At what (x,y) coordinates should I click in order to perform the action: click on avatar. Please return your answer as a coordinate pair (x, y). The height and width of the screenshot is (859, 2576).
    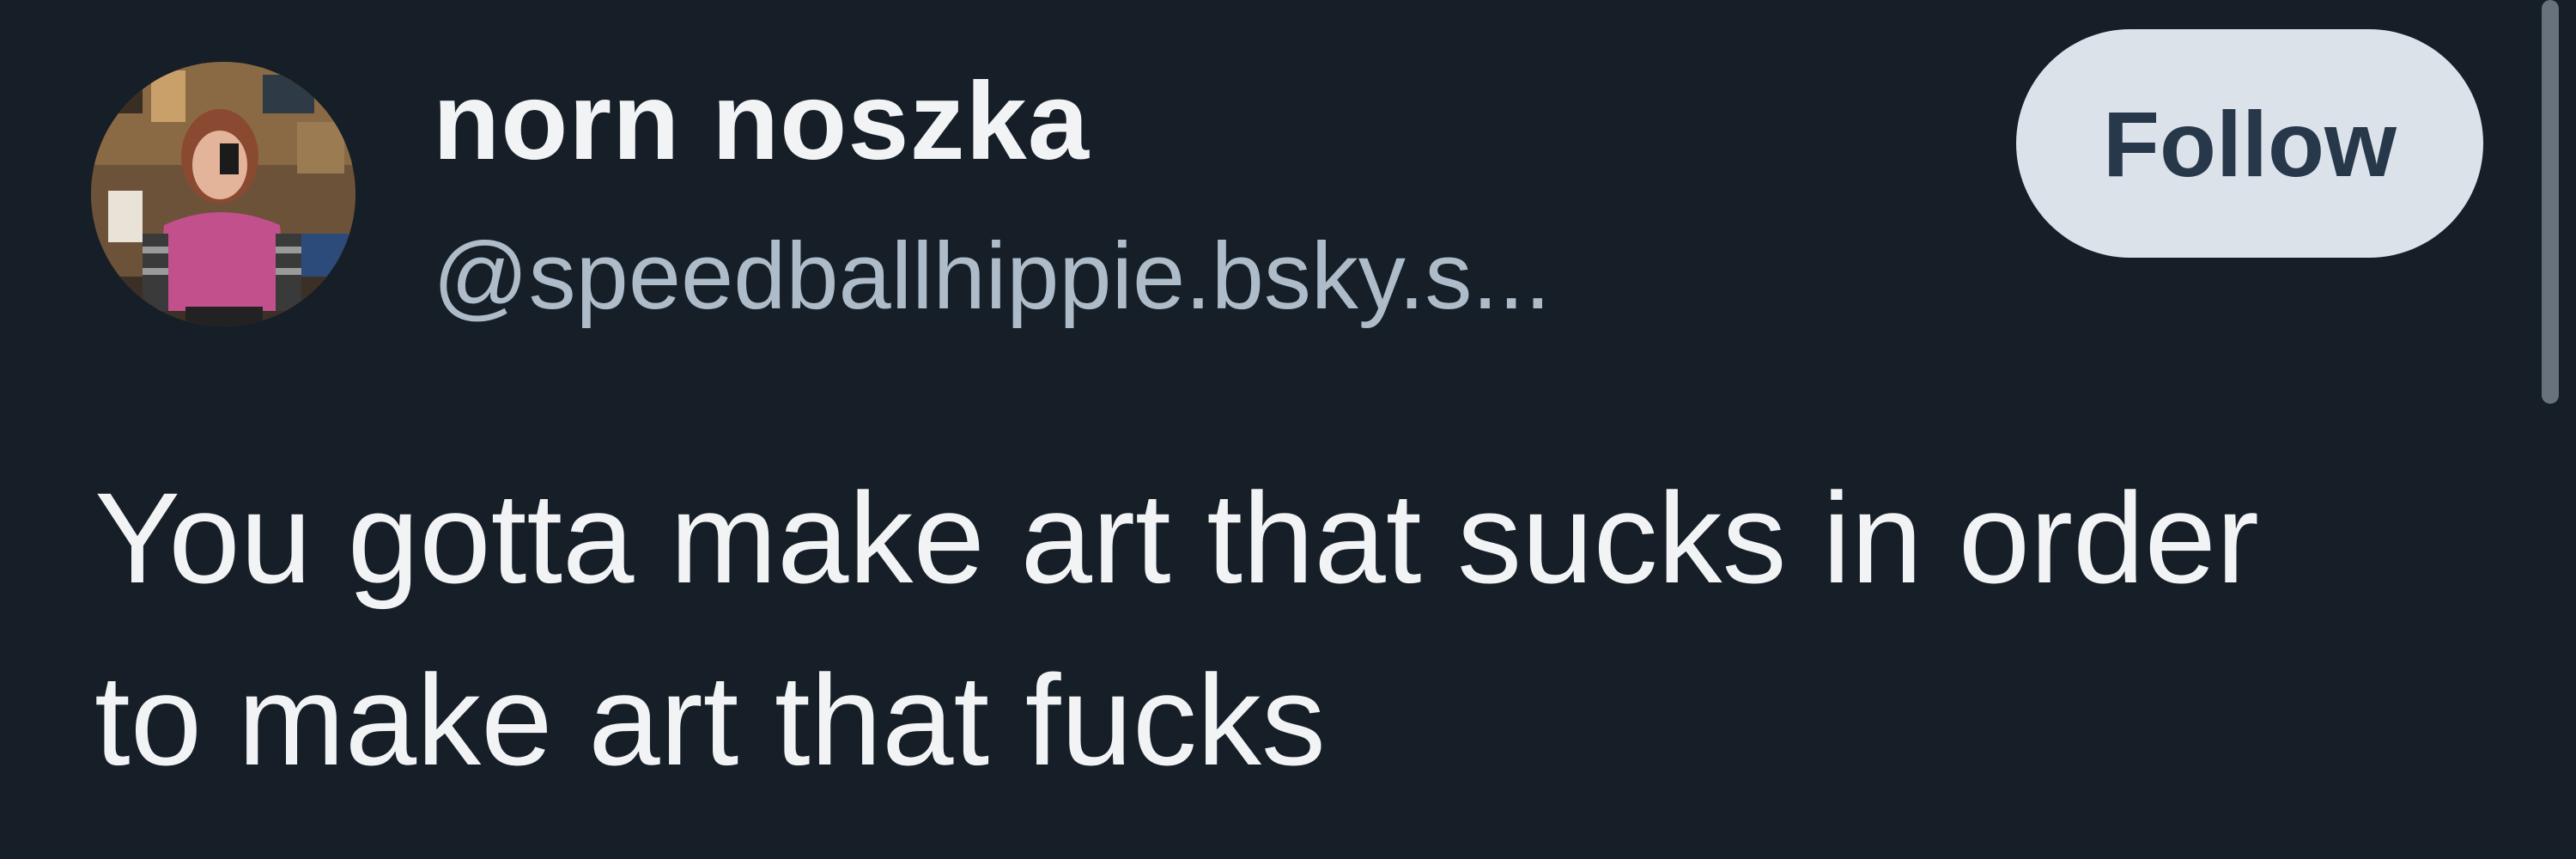
    Looking at the image, I should click on (223, 194).